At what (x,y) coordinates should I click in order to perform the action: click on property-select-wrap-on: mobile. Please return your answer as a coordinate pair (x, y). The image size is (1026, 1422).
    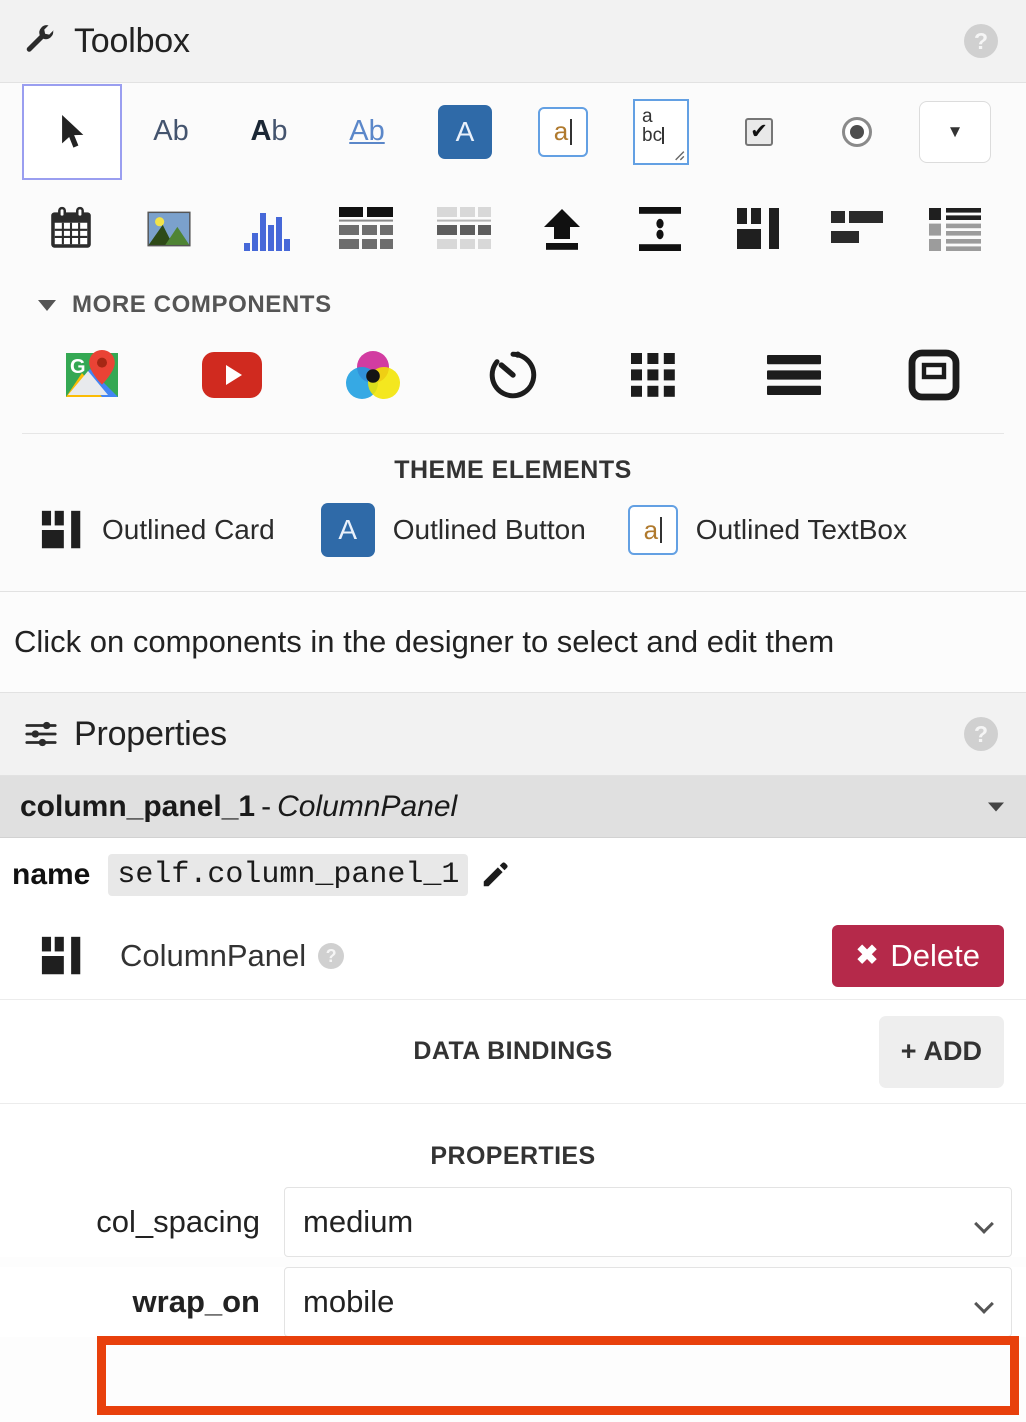
    Looking at the image, I should click on (648, 1302).